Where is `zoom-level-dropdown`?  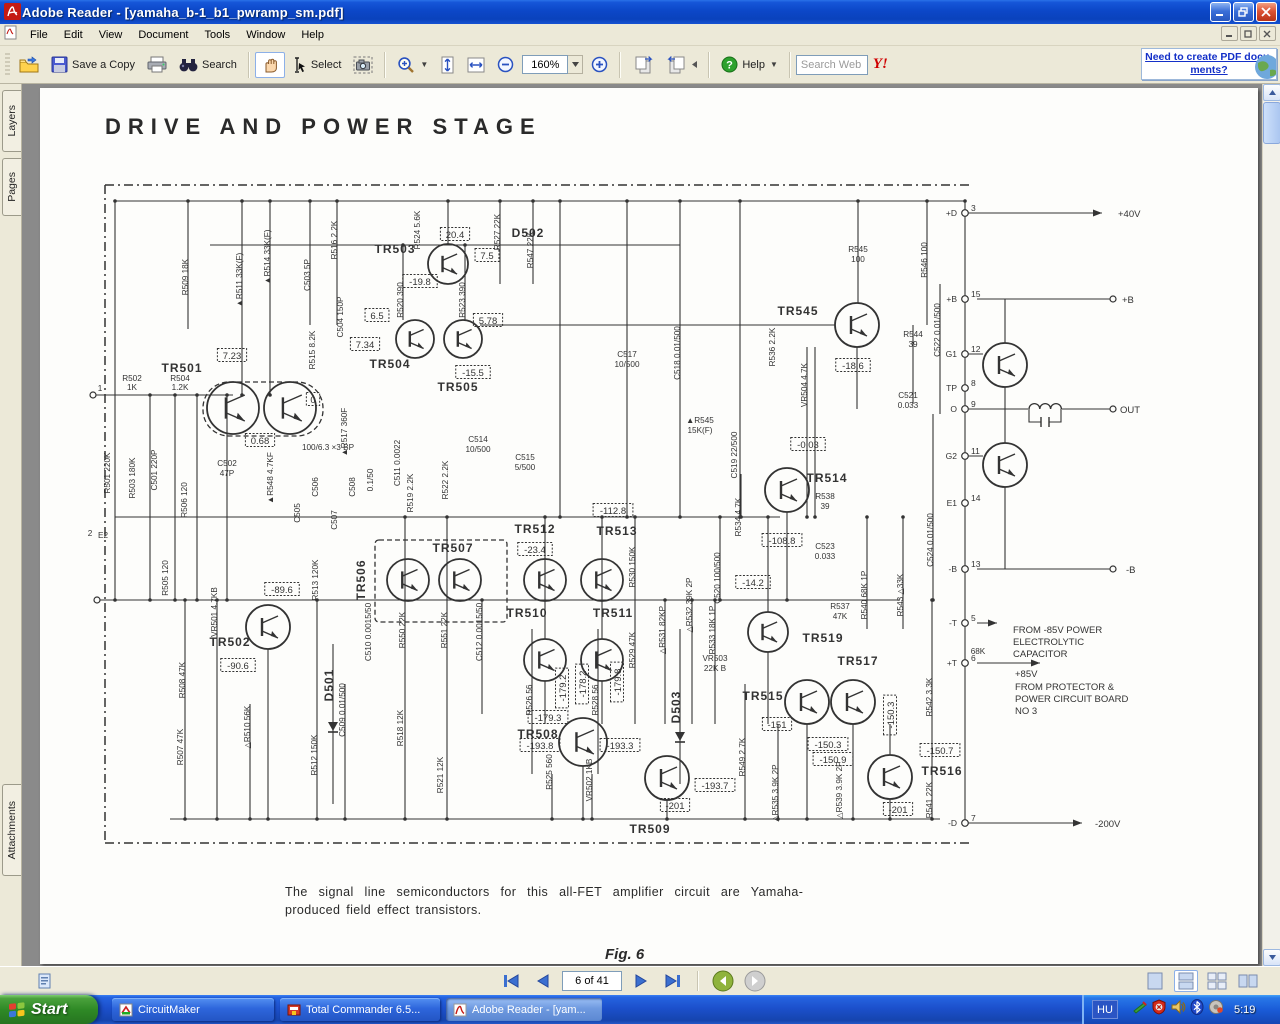
zoom-level-dropdown is located at coordinates (576, 64).